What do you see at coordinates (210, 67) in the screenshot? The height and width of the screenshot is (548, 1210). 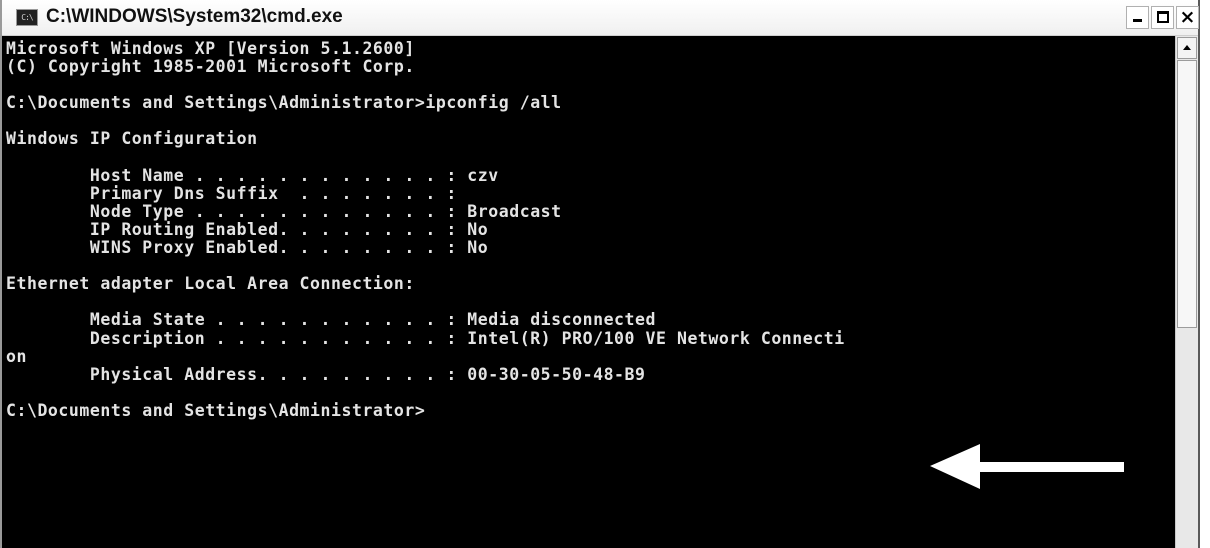 I see `console-line: (C) Copyright 1985-2001 Microsoft Corp.` at bounding box center [210, 67].